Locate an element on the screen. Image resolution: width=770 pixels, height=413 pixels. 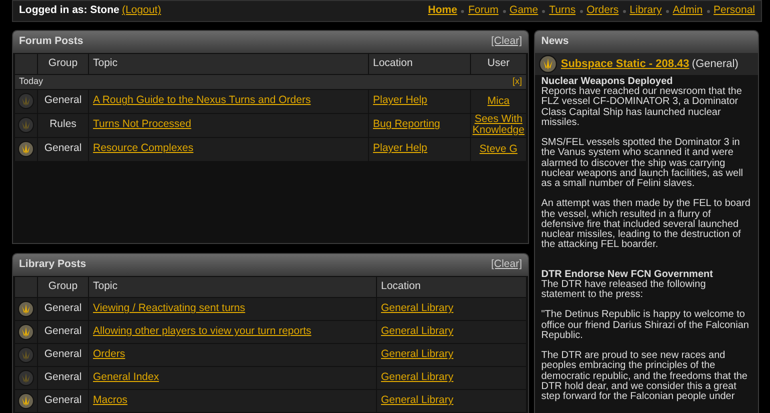
logged-in-label: Logged in as: Stone is located at coordinates (69, 10).